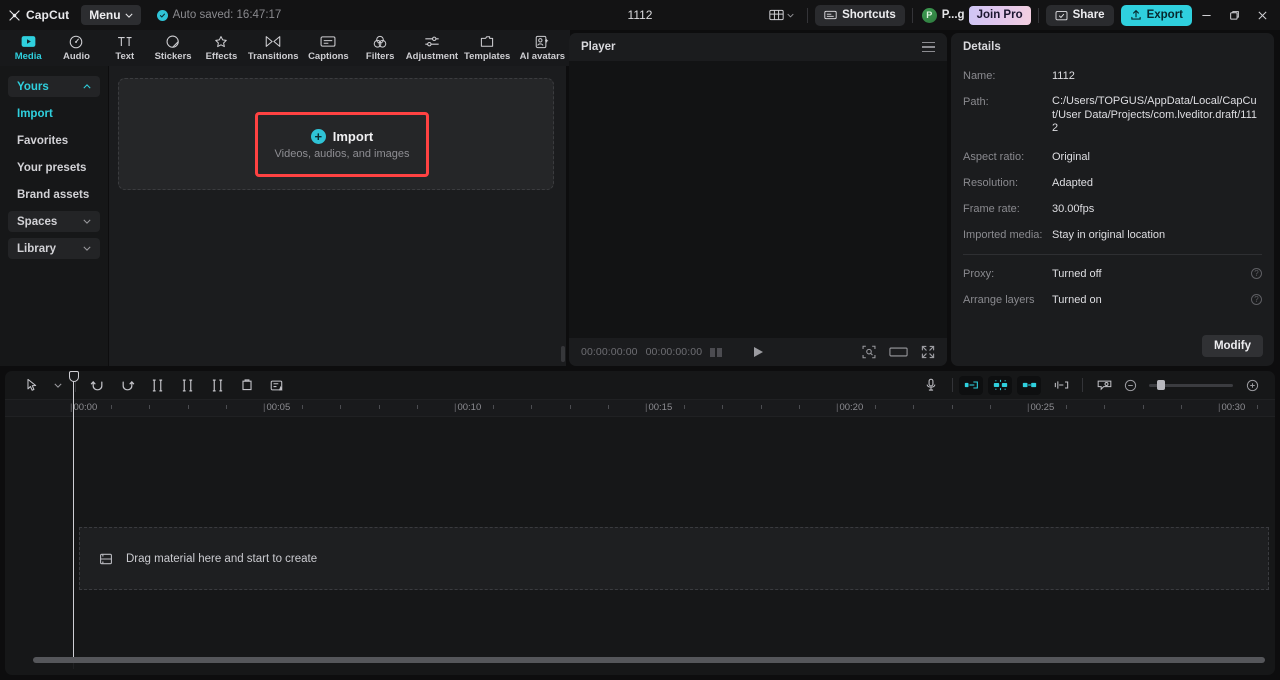  What do you see at coordinates (1077, 274) in the screenshot?
I see `details-value: Turned off` at bounding box center [1077, 274].